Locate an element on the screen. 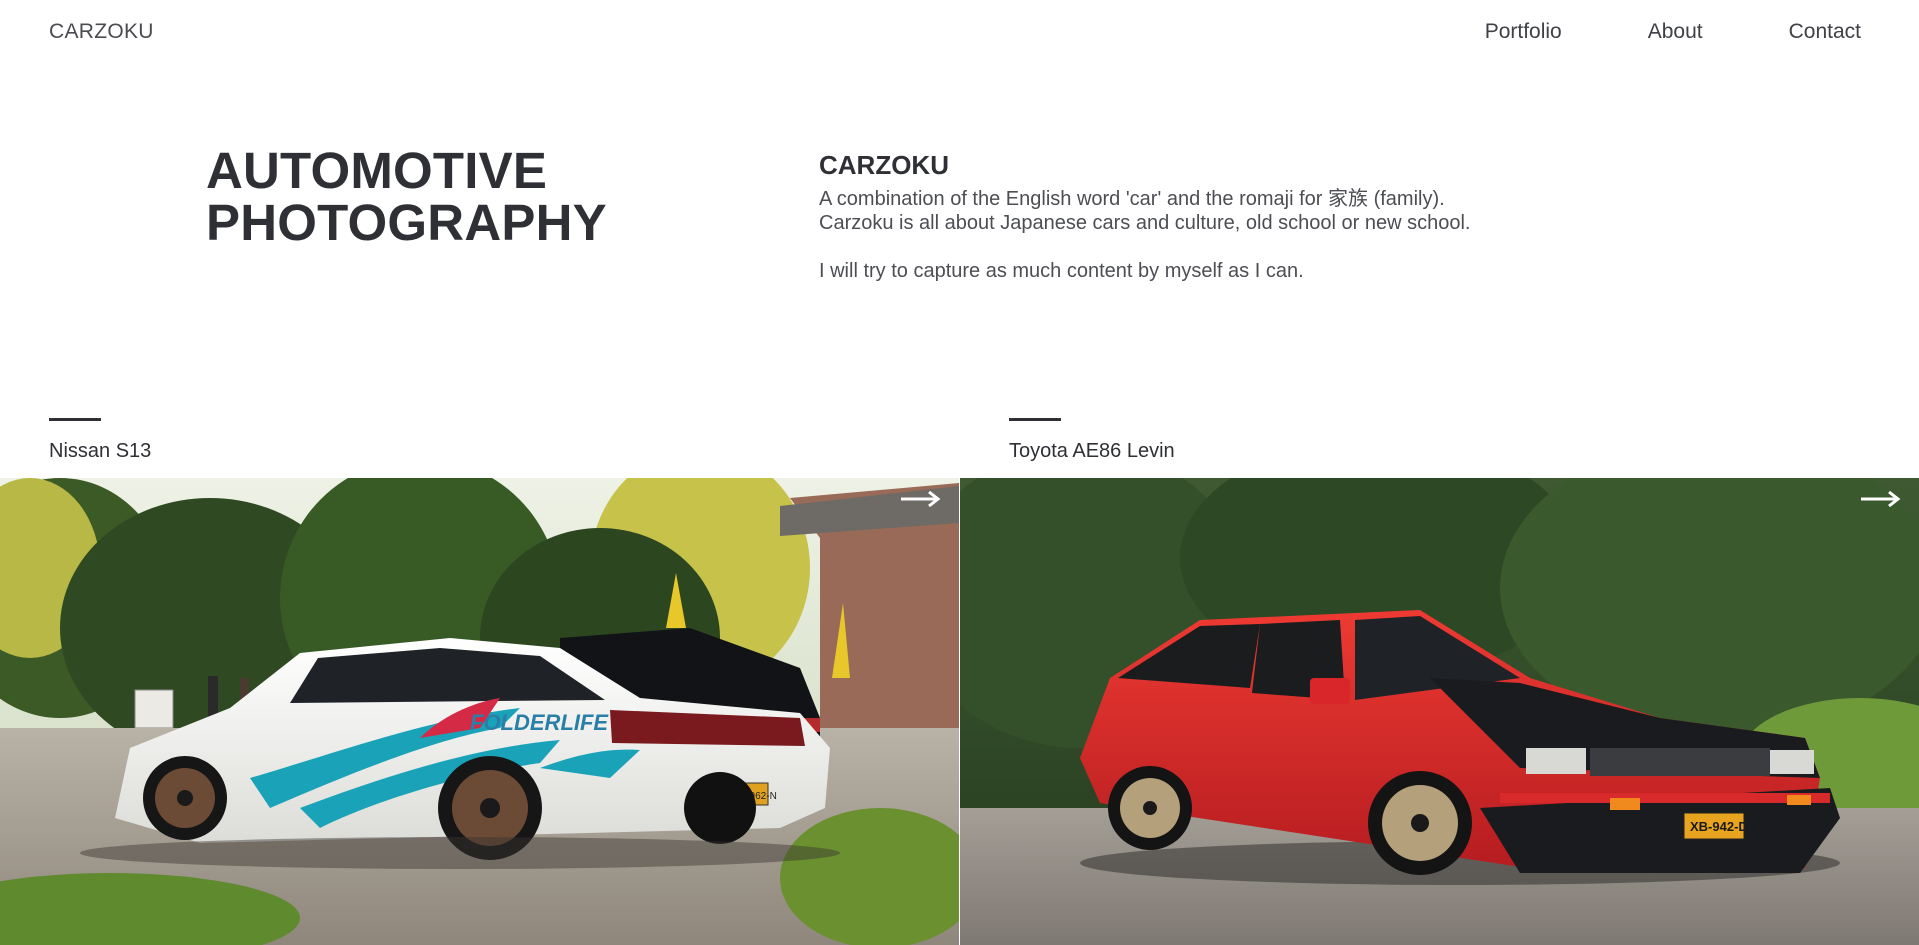 This screenshot has height=945, width=1919. hero-title-line2: PHOTOGRAPHY is located at coordinates (406, 222).